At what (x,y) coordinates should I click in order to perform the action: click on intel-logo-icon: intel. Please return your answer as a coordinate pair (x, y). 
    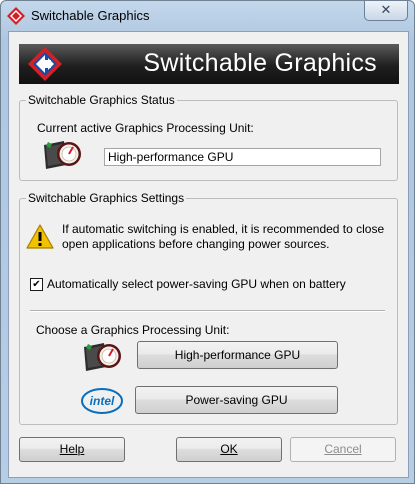
    Looking at the image, I should click on (102, 401).